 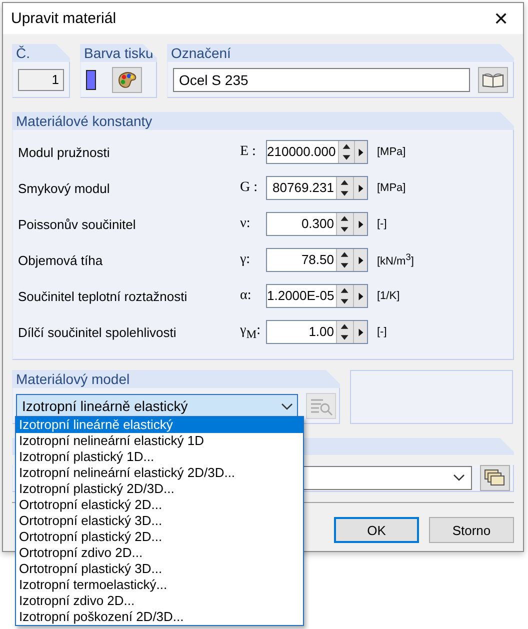 I want to click on close-icon: ✕, so click(x=501, y=19).